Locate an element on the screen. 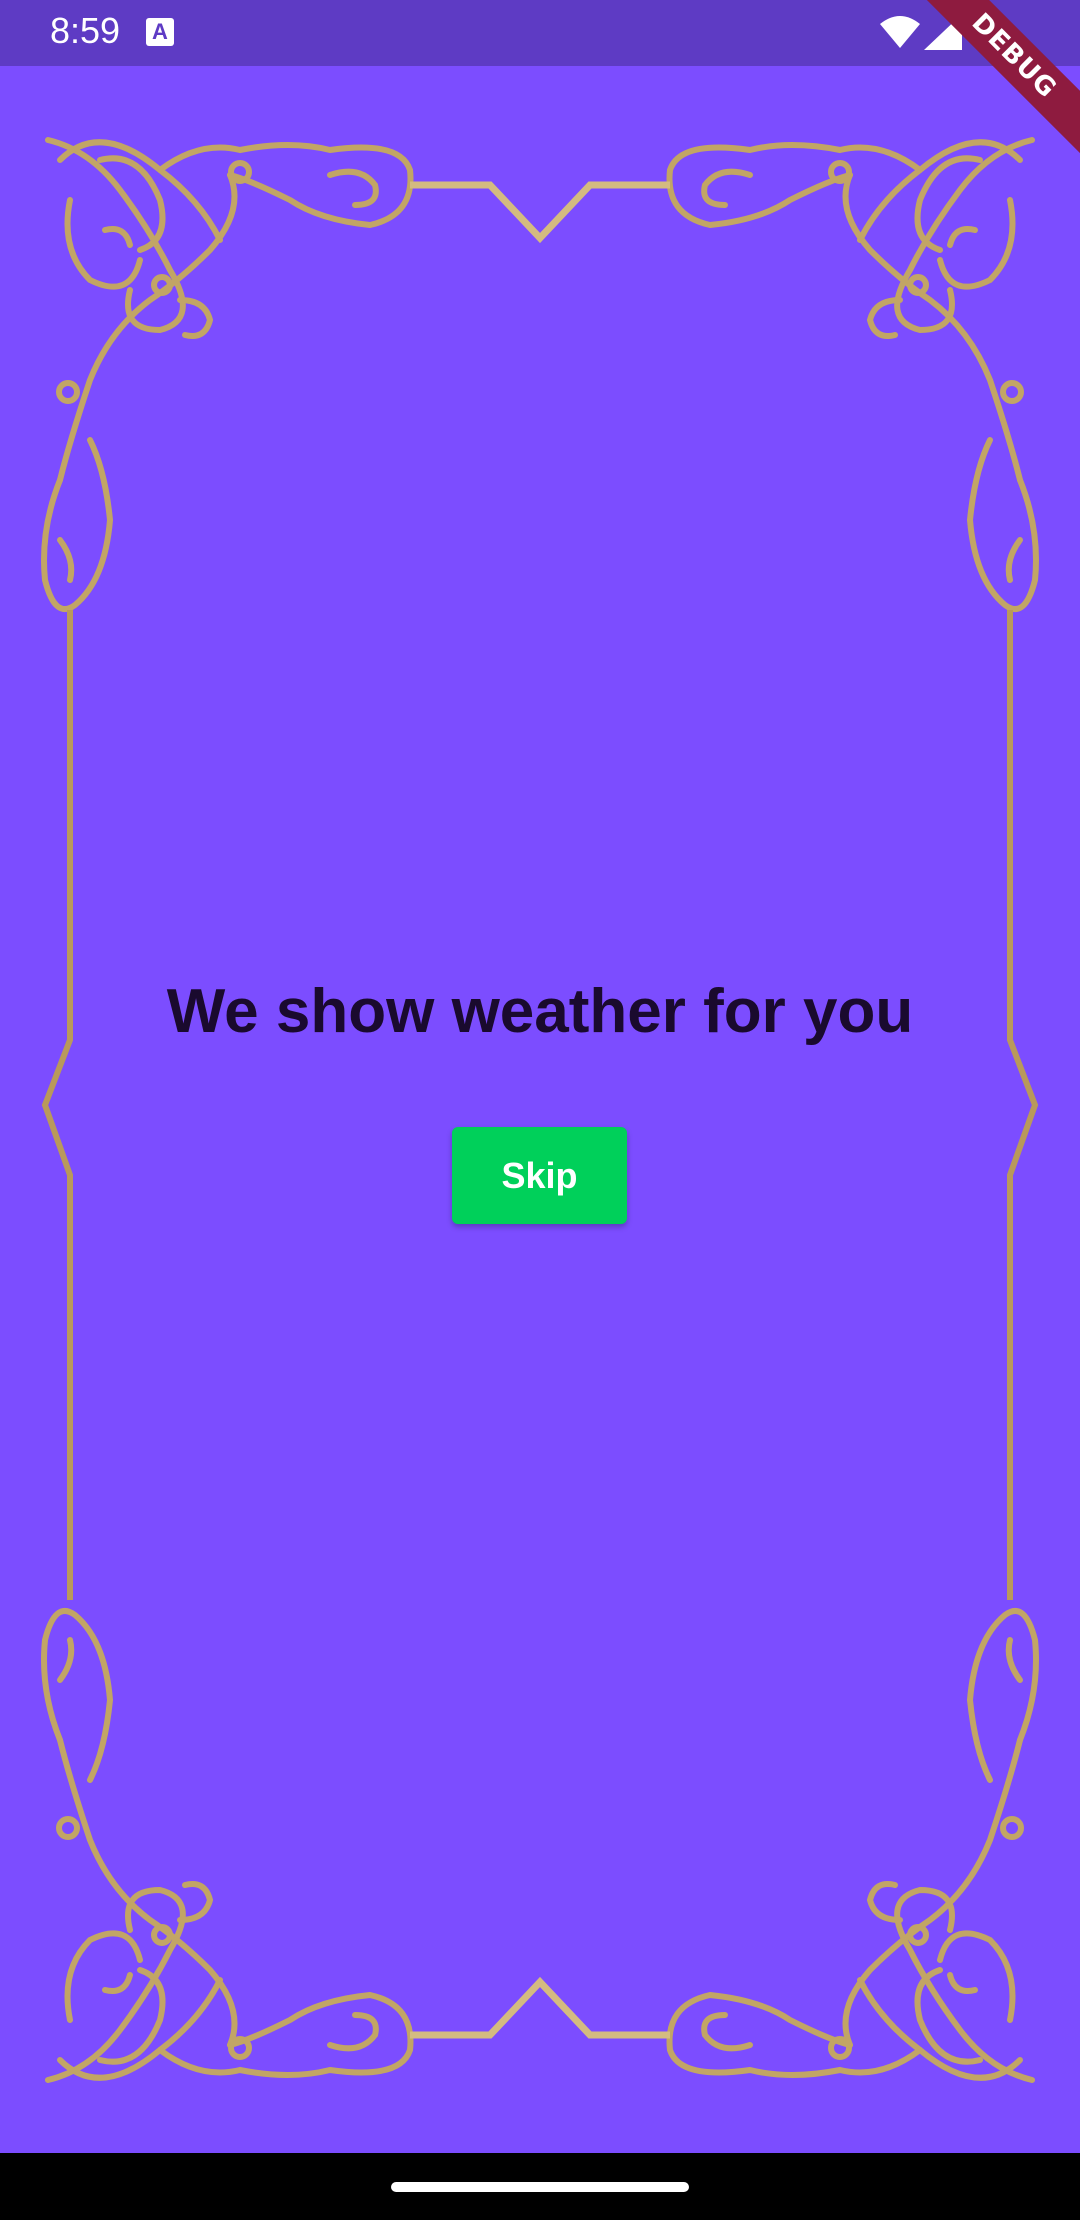 Image resolution: width=1080 pixels, height=2220 pixels. status-bar: 8:59 A is located at coordinates (540, 33).